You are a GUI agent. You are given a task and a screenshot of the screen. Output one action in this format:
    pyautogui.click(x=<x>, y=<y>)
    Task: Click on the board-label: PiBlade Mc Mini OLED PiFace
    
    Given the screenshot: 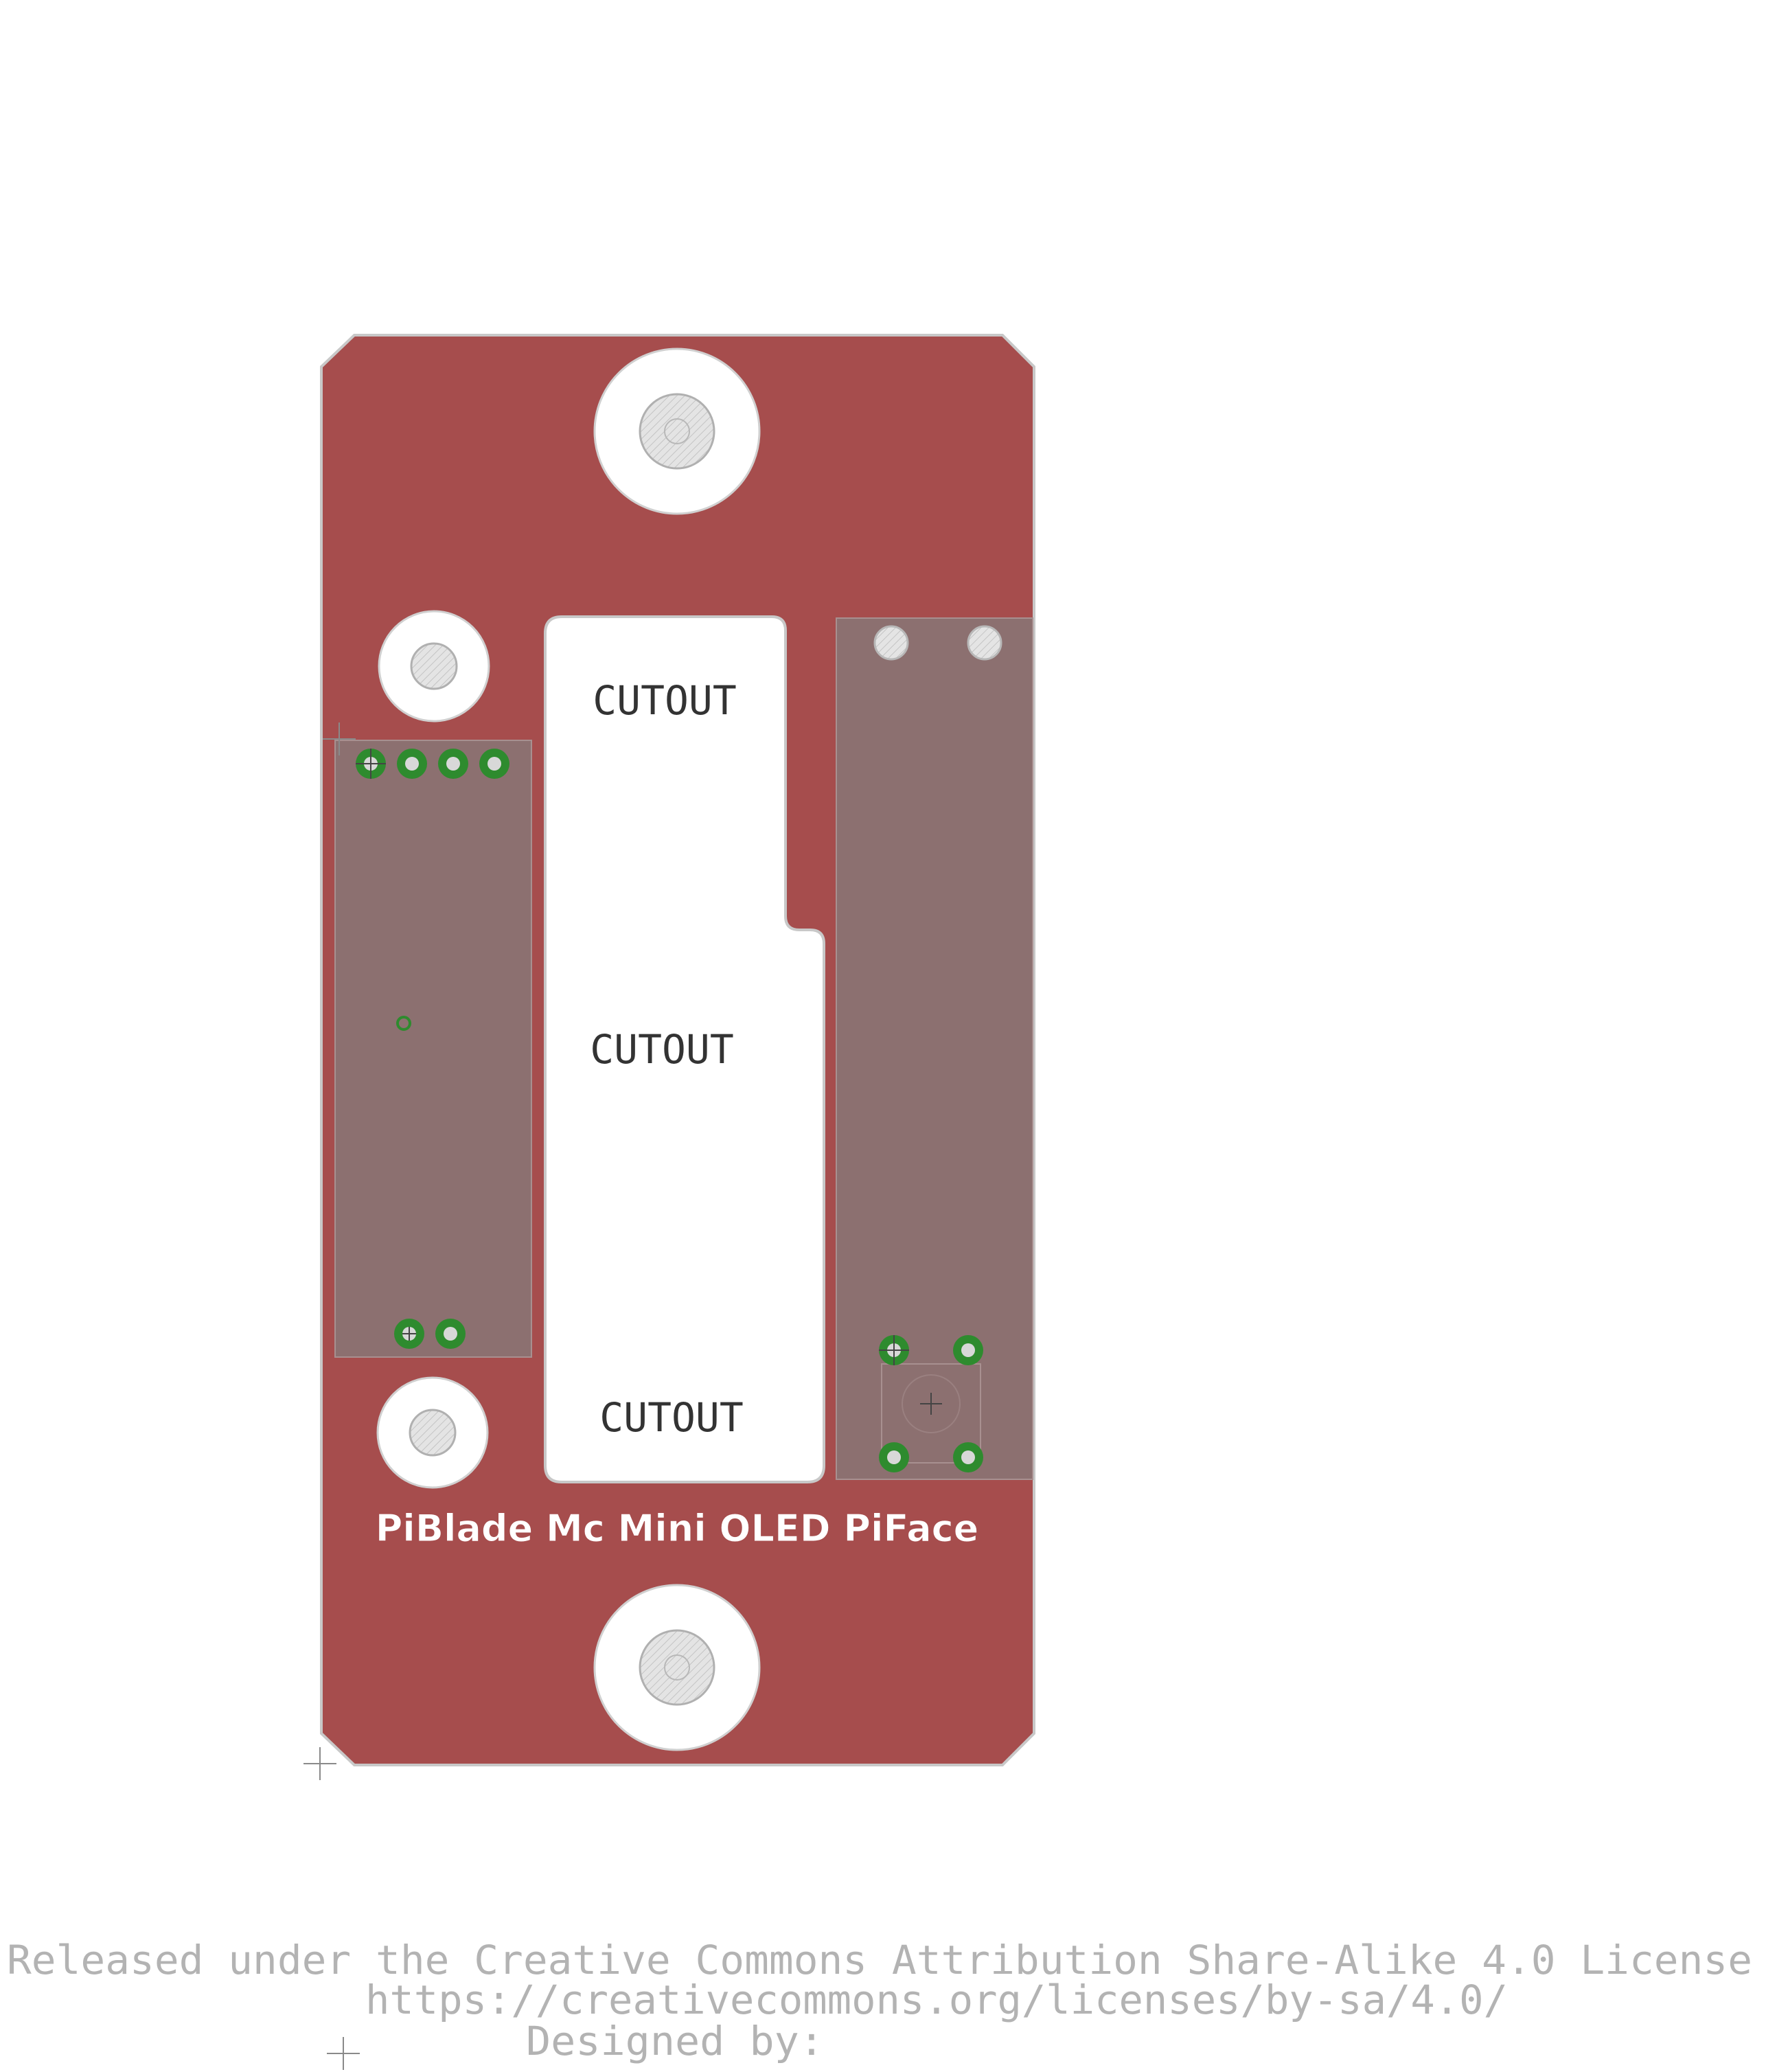 What is the action you would take?
    pyautogui.click(x=677, y=1528)
    